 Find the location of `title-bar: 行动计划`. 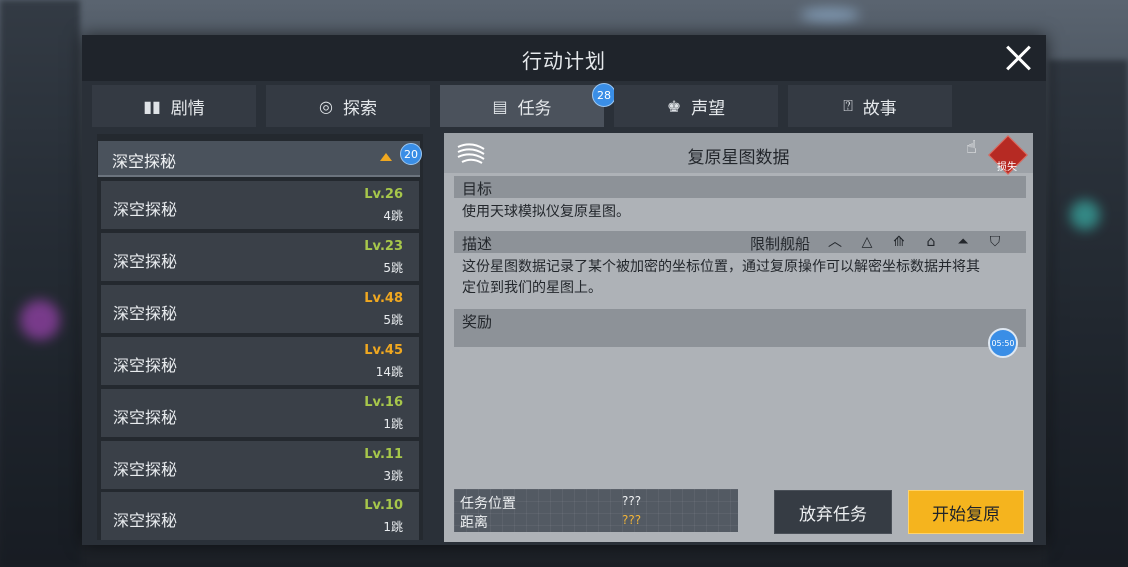

title-bar: 行动计划 is located at coordinates (564, 58).